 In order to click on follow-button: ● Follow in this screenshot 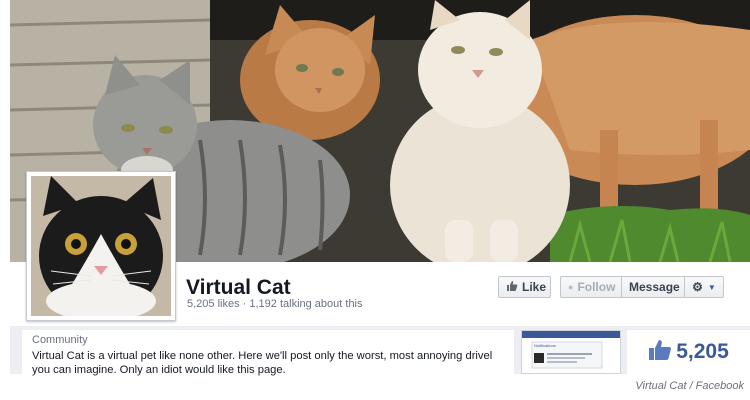, I will do `click(591, 287)`.